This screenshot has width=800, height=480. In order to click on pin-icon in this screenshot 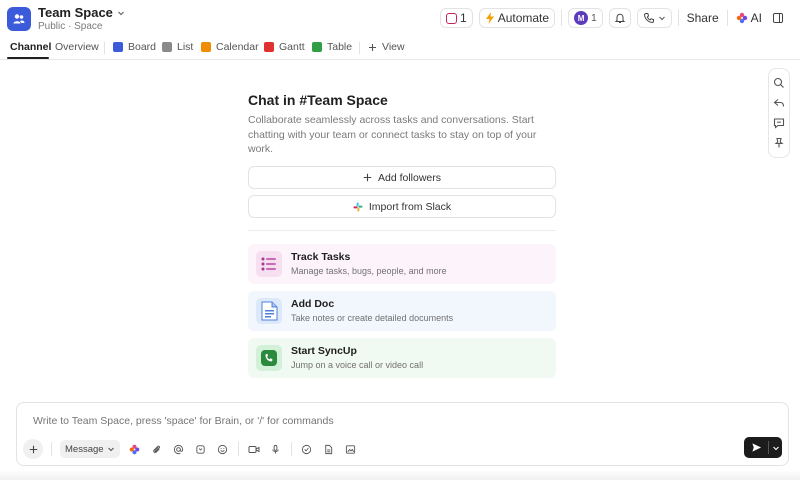, I will do `click(779, 142)`.